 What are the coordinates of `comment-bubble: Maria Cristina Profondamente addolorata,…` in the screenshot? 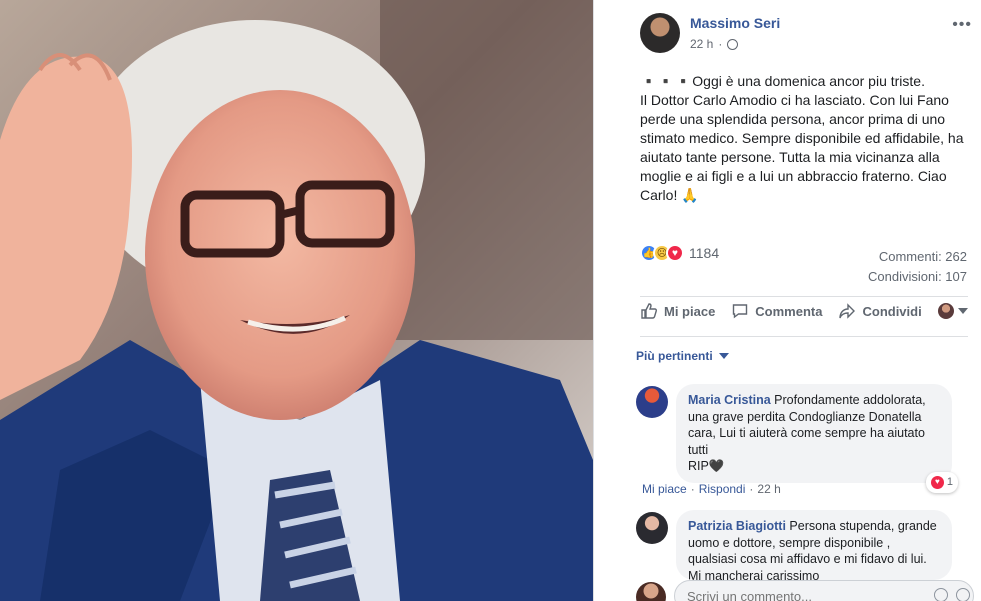 It's located at (817, 438).